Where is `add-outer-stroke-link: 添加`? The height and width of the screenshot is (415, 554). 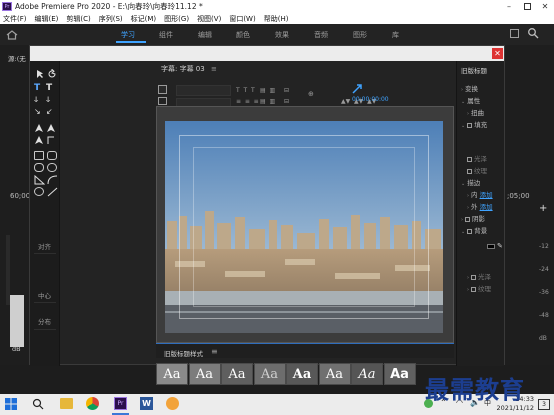
add-outer-stroke-link: 添加 is located at coordinates (486, 207).